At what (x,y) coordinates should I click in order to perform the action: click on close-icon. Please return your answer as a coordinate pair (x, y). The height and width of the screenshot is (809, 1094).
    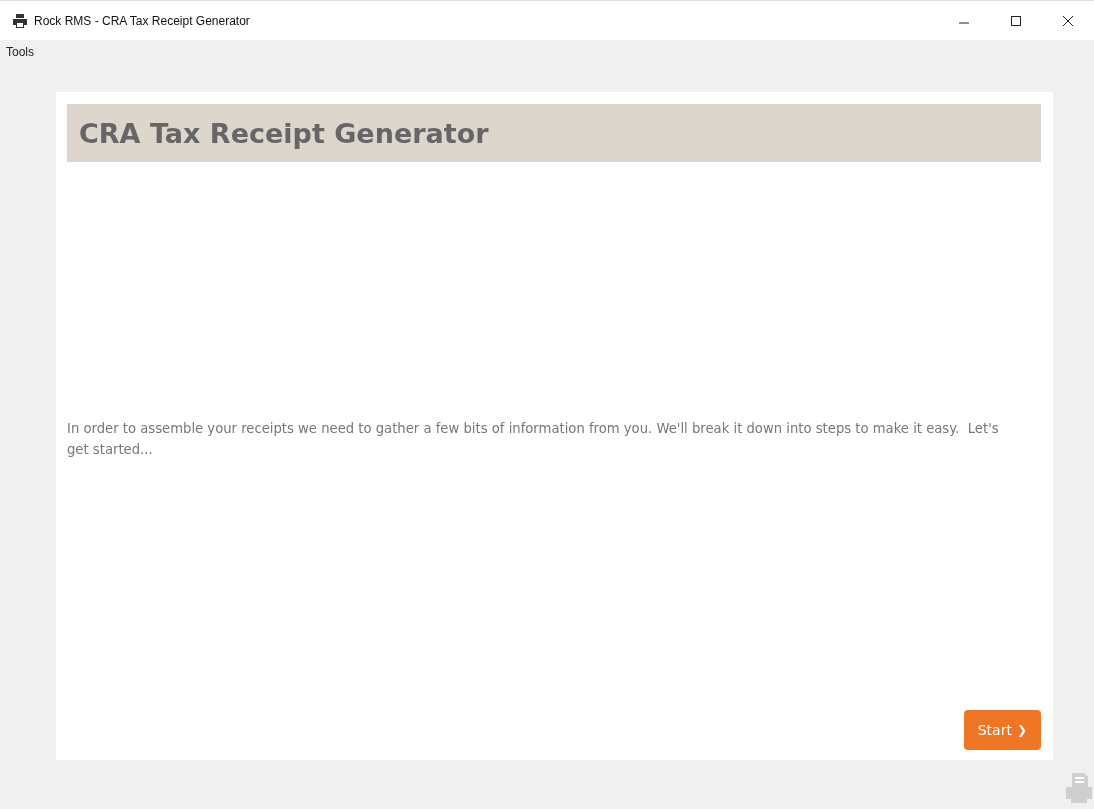
    Looking at the image, I should click on (1068, 20).